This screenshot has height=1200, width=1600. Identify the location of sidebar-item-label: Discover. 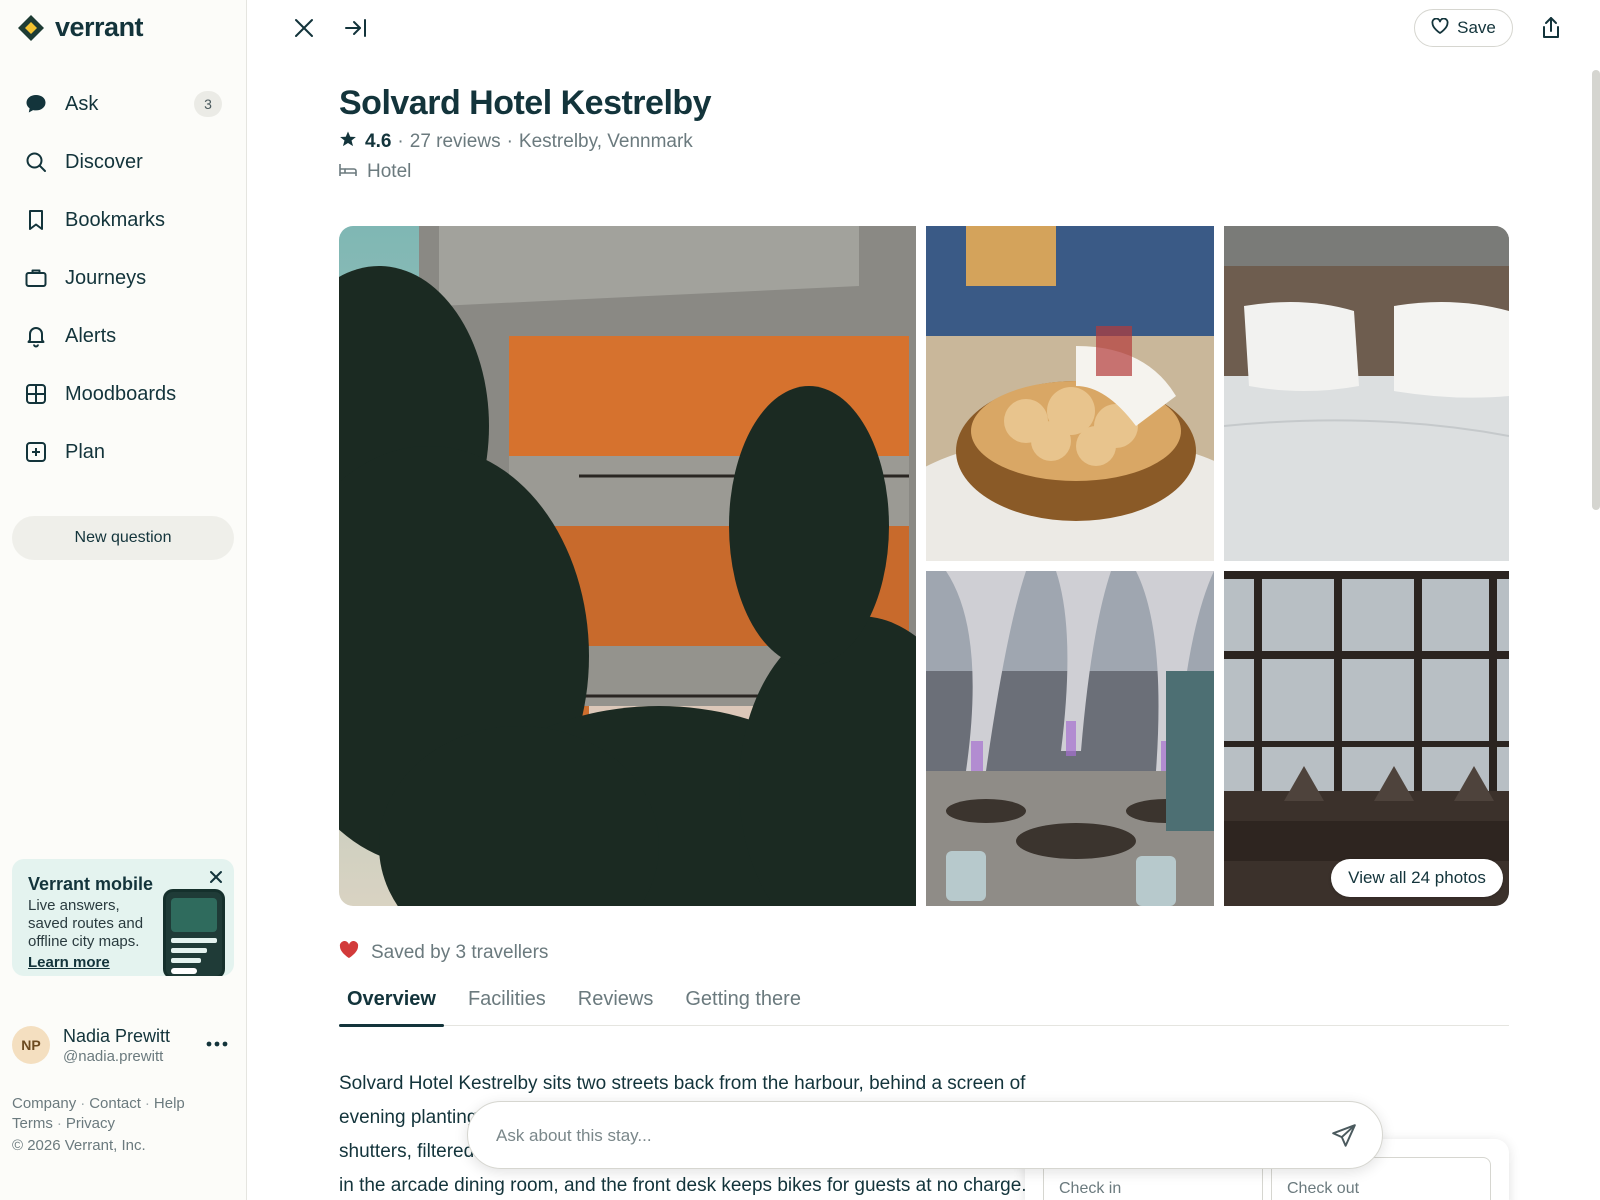
(104, 161).